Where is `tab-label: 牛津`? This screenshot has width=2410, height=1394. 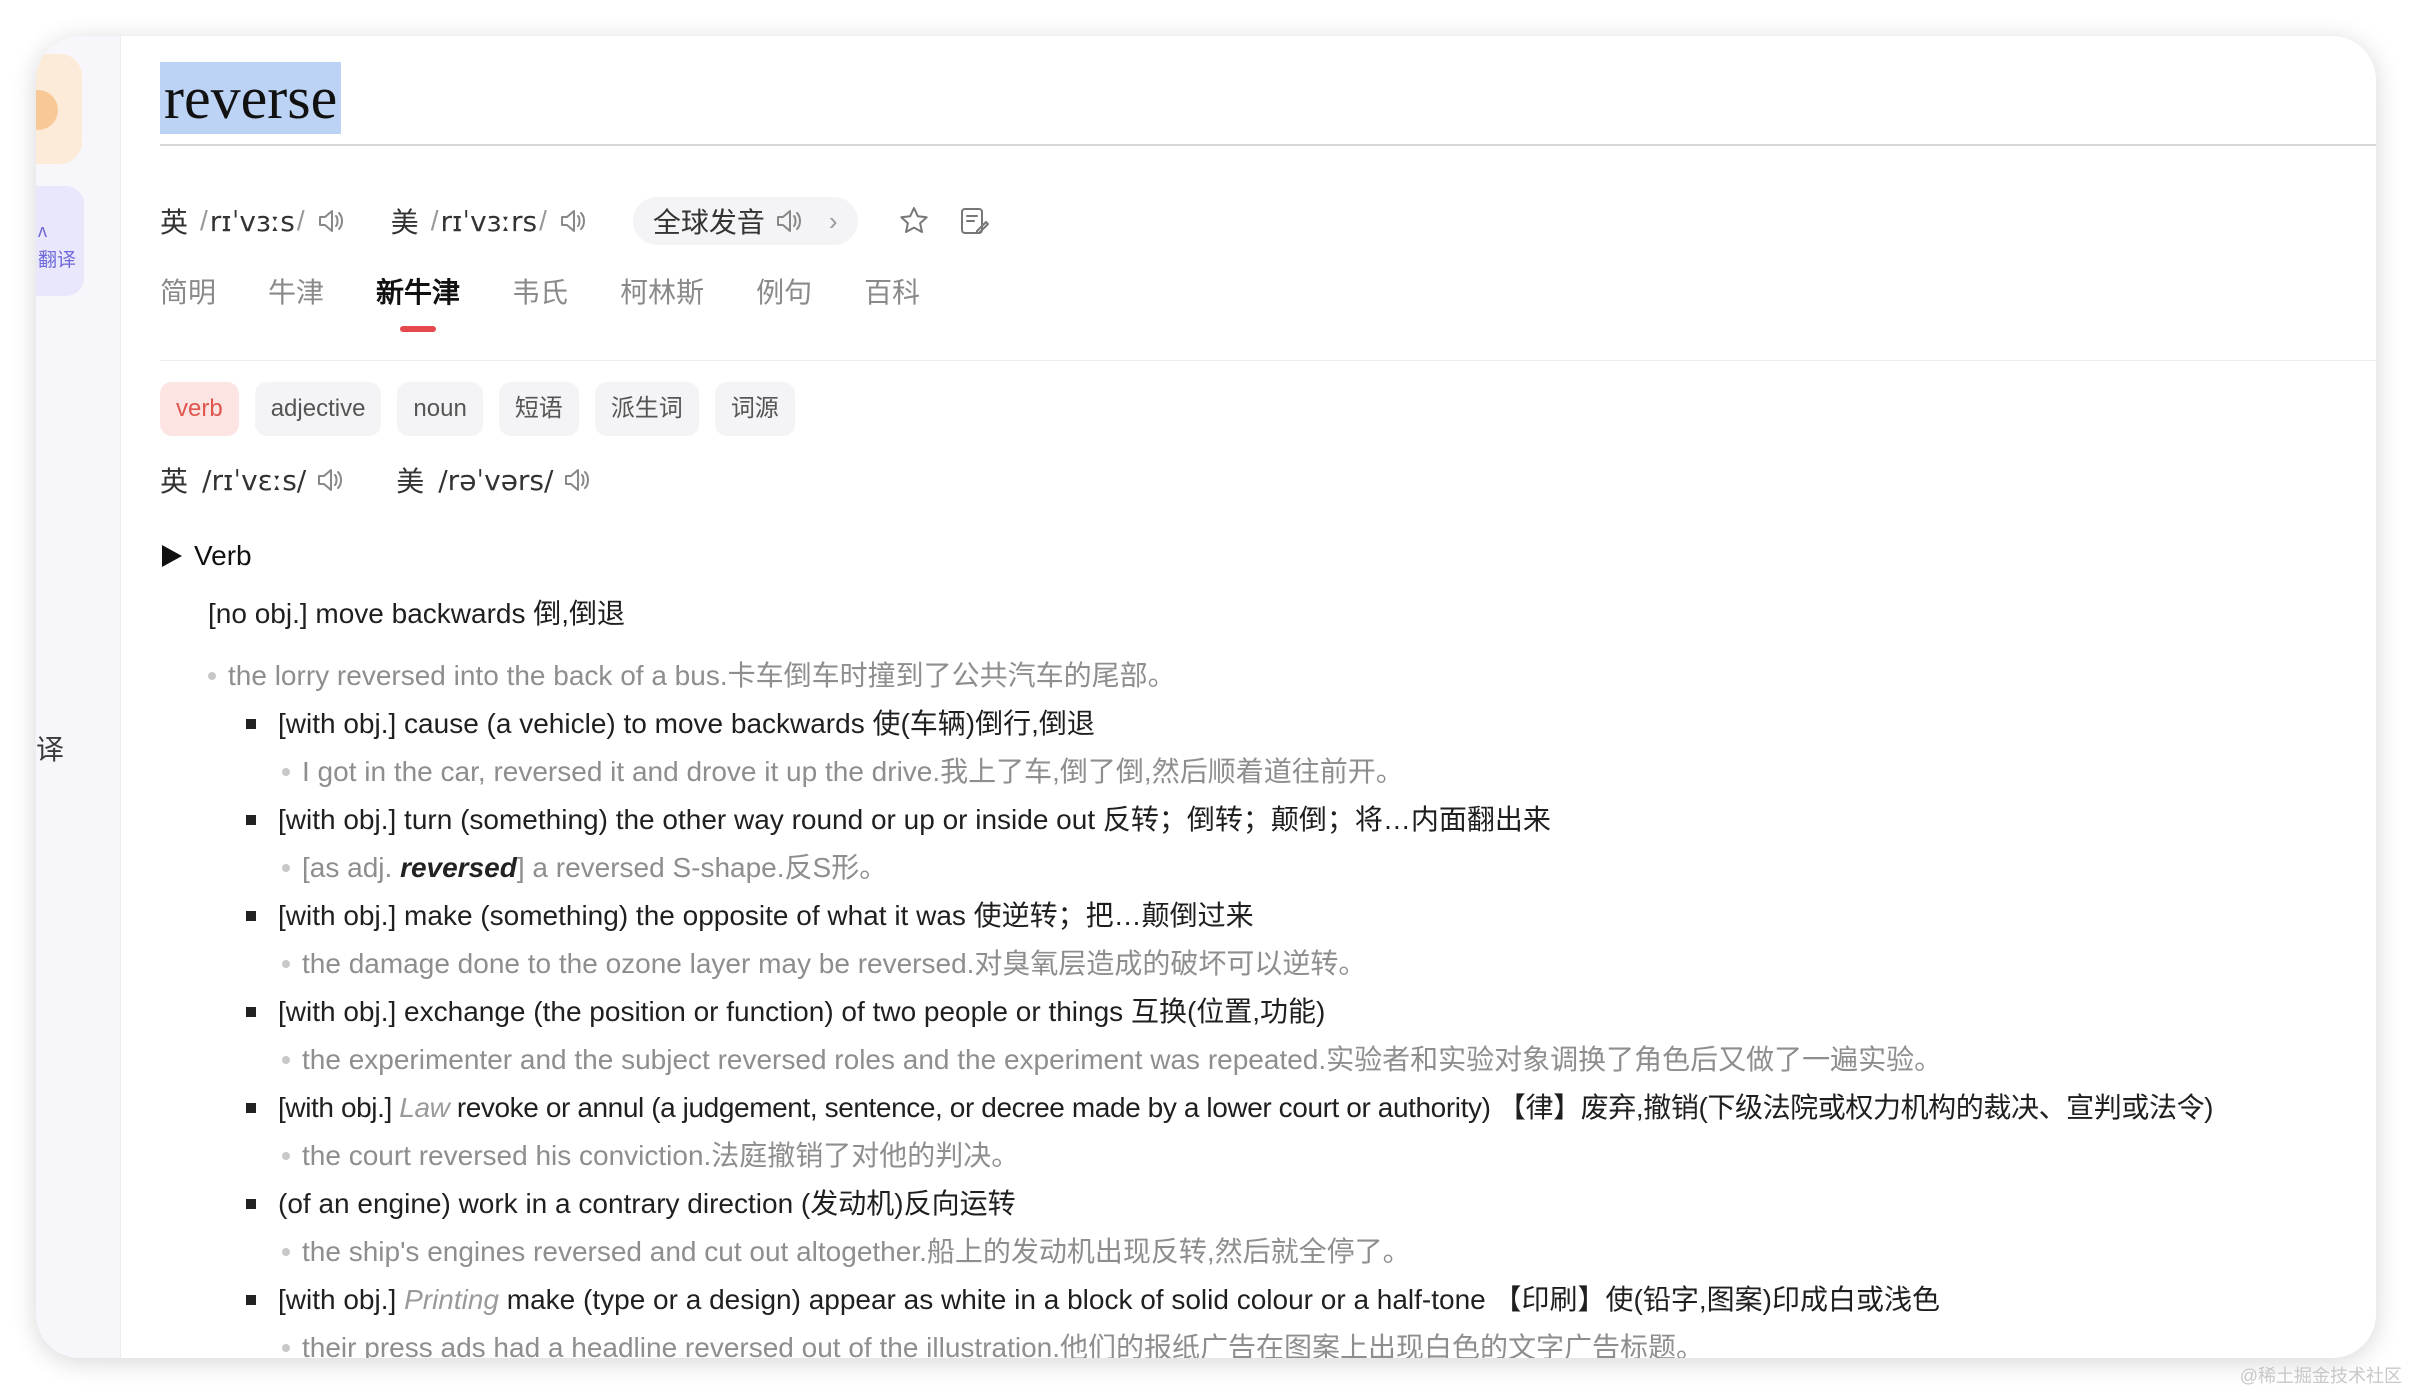 tab-label: 牛津 is located at coordinates (296, 292).